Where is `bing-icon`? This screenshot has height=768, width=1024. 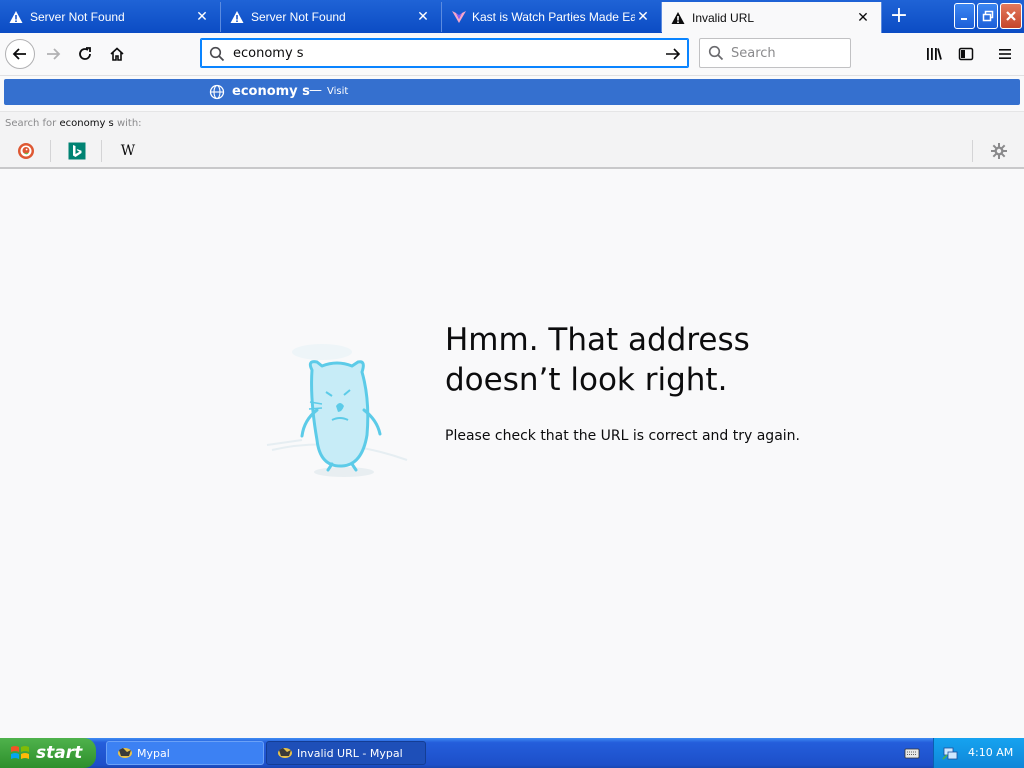
bing-icon is located at coordinates (77, 151).